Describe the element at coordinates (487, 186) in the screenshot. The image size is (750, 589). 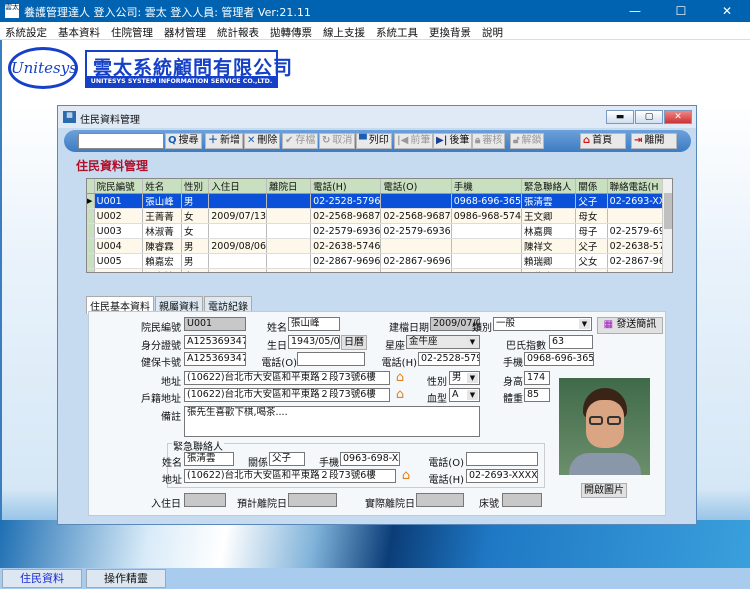
I see `column-header: 手機` at that location.